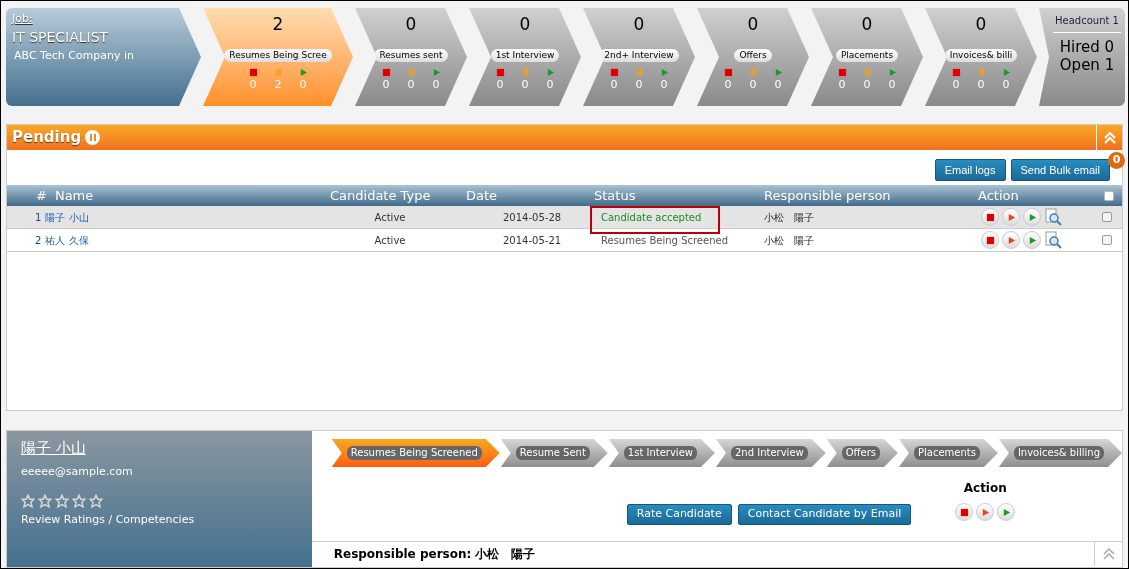 This screenshot has height=569, width=1129. What do you see at coordinates (38, 217) in the screenshot?
I see `row-number: 1` at bounding box center [38, 217].